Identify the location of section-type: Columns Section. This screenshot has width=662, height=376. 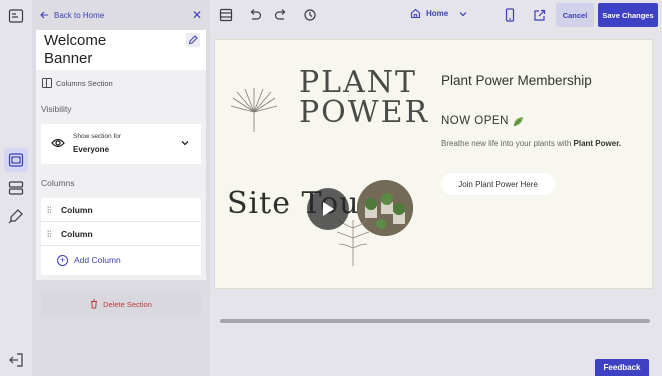
(77, 83).